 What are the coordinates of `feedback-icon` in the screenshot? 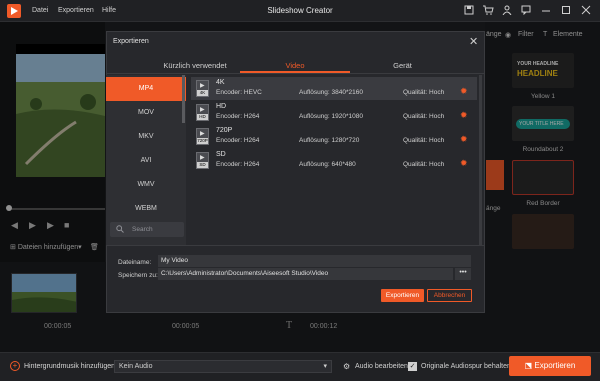 It's located at (526, 11).